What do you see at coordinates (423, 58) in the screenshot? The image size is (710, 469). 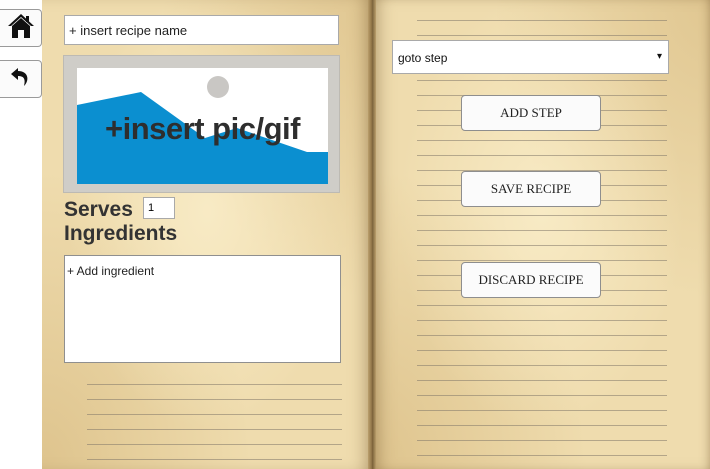 I see `goto-step-value: goto step` at bounding box center [423, 58].